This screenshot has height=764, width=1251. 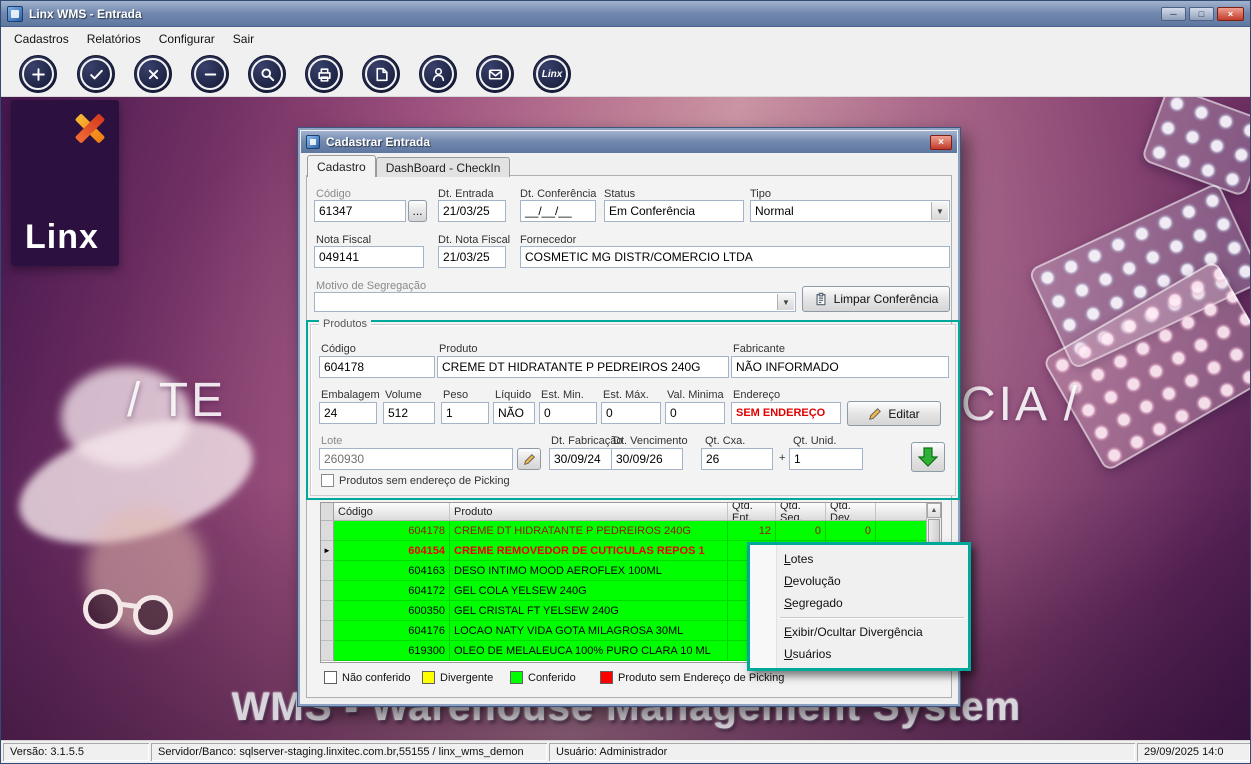 I want to click on dialog-title: Cadastrar Entrada, so click(x=378, y=142).